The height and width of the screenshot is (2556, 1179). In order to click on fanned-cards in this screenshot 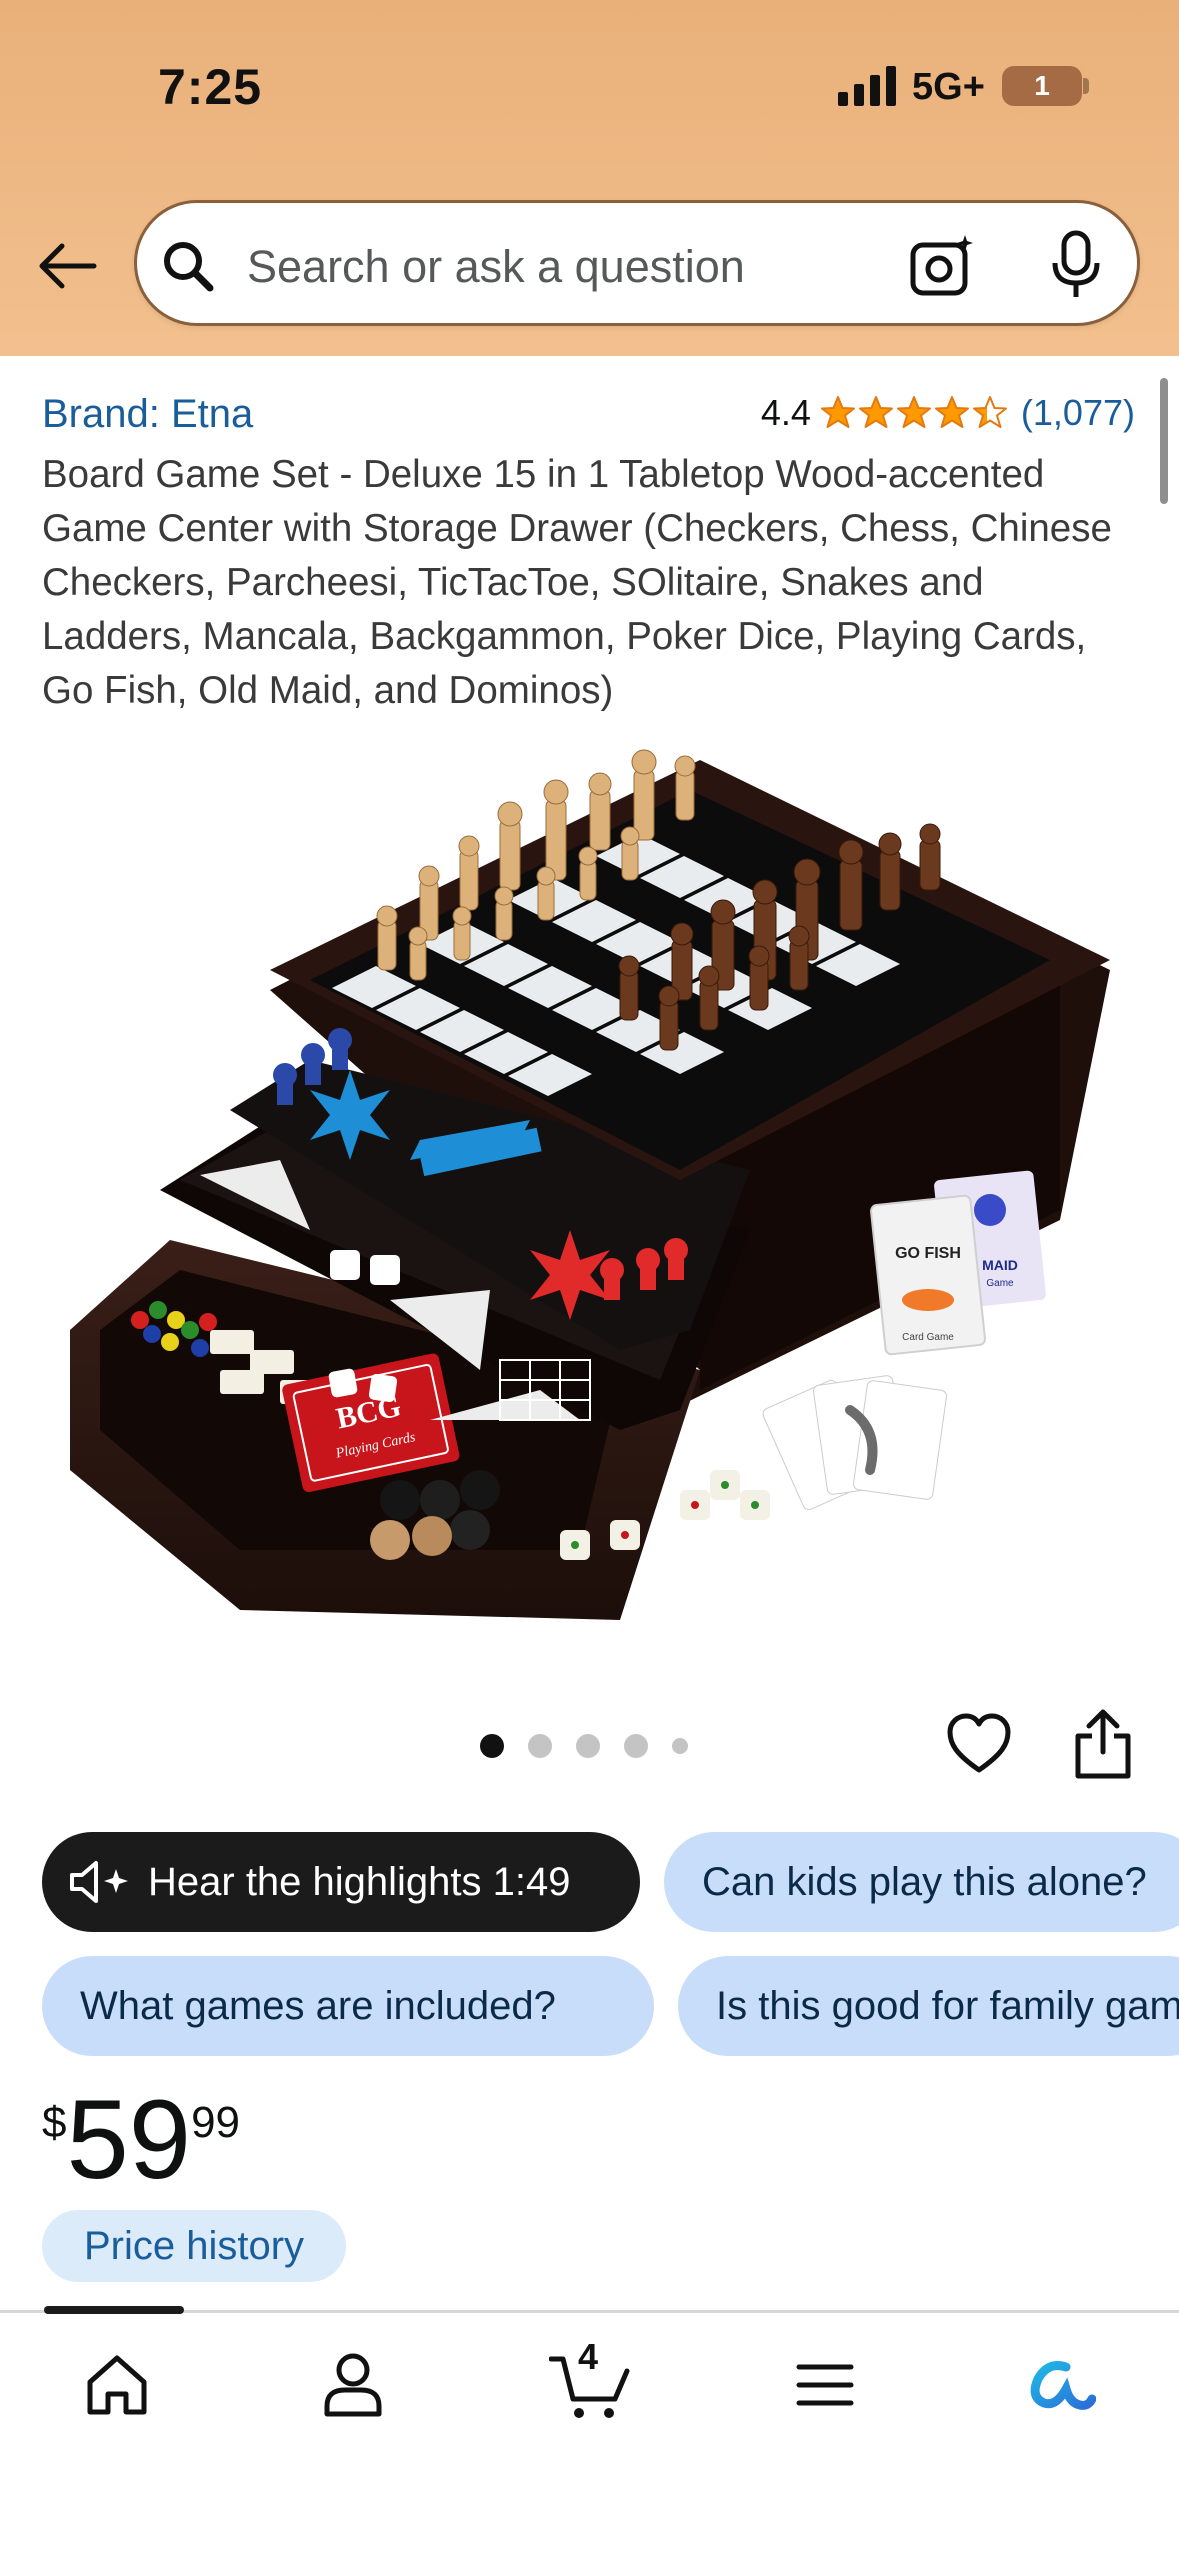, I will do `click(854, 1443)`.